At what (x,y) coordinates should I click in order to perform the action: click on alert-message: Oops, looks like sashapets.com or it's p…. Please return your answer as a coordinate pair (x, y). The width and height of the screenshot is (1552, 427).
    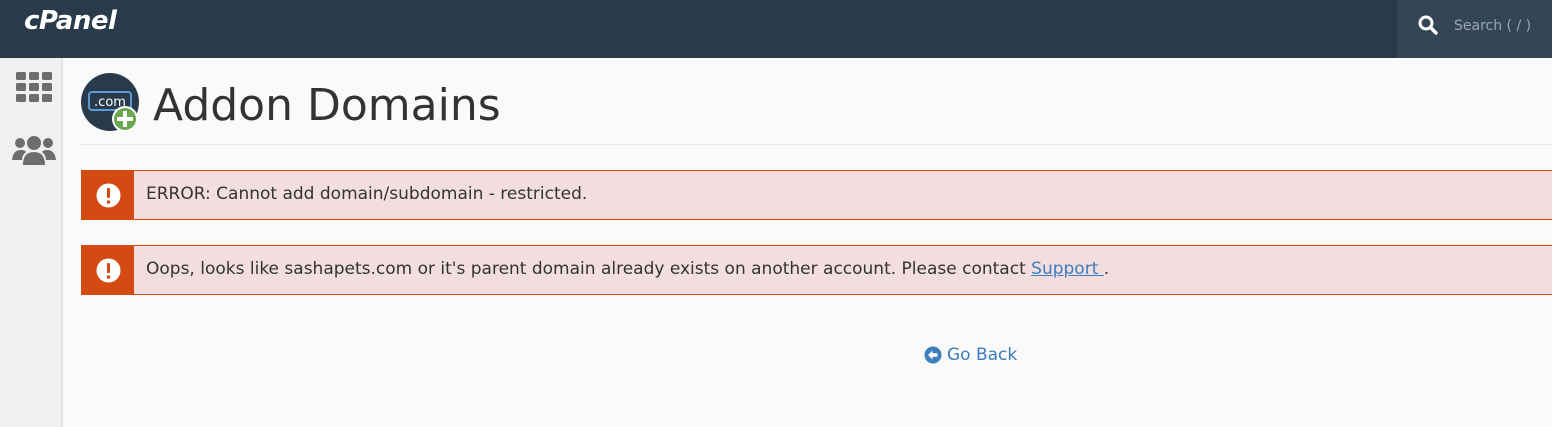
    Looking at the image, I should click on (627, 269).